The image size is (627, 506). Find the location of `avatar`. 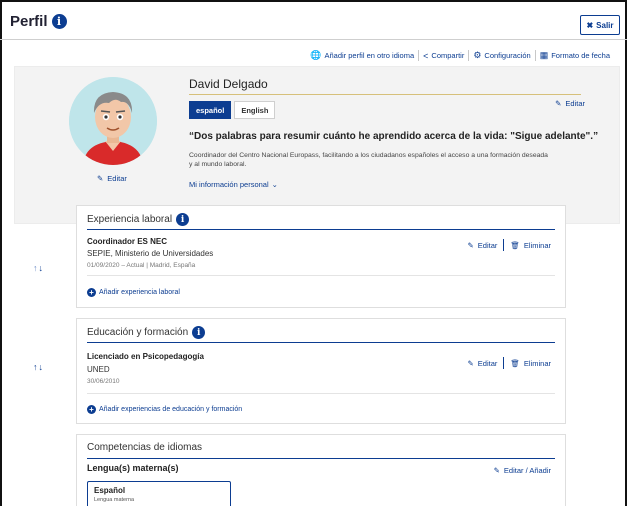

avatar is located at coordinates (113, 121).